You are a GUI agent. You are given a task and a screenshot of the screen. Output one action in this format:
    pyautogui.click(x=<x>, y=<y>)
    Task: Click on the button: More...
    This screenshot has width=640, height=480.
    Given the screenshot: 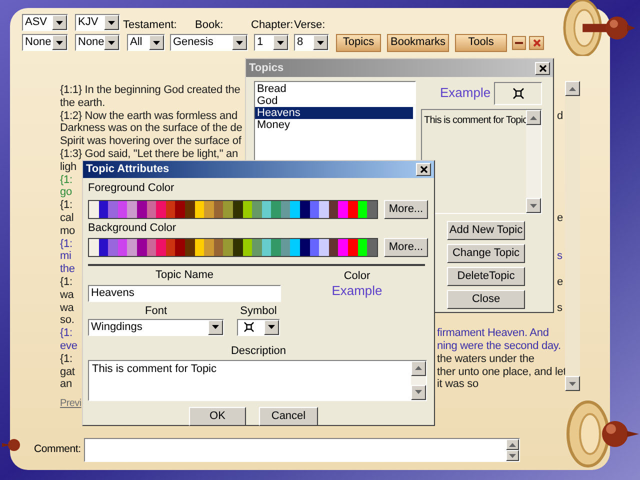 What is the action you would take?
    pyautogui.click(x=406, y=247)
    